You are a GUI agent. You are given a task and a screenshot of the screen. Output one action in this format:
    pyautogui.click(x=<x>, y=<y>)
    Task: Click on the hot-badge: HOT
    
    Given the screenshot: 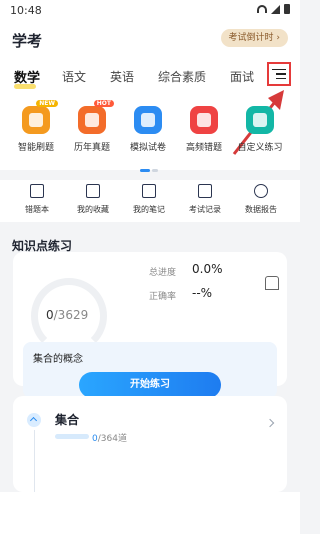 What is the action you would take?
    pyautogui.click(x=103, y=103)
    